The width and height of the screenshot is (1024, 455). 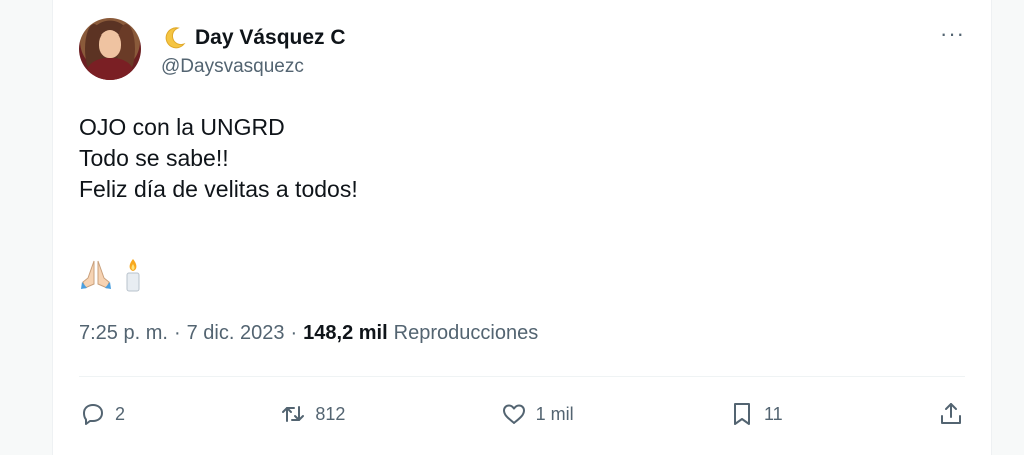 What do you see at coordinates (270, 38) in the screenshot?
I see `author-display-name: Day Vásquez C` at bounding box center [270, 38].